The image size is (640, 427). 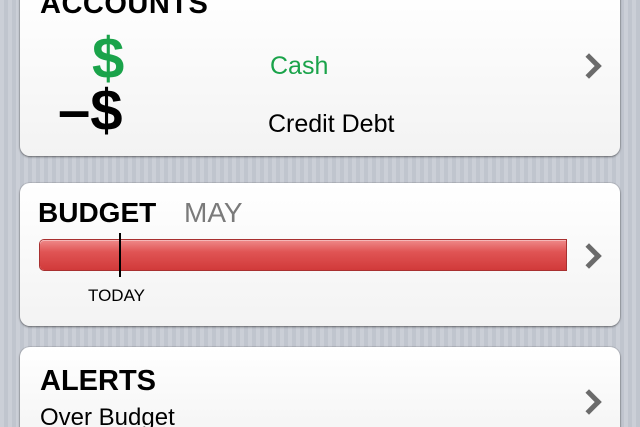 I want to click on accounts-title: ACCOUNTS, so click(x=124, y=10).